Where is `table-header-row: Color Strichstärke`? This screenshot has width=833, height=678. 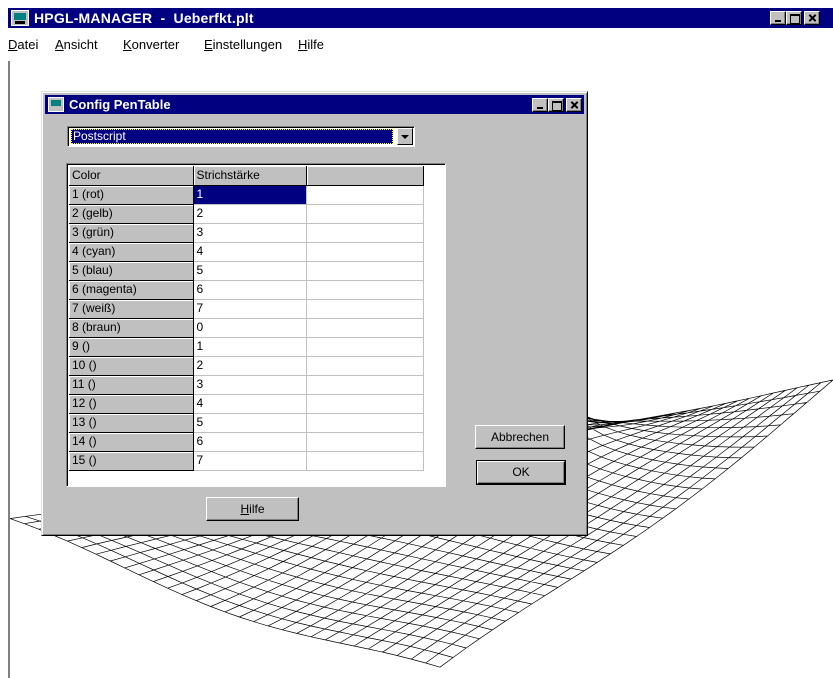 table-header-row: Color Strichstärke is located at coordinates (246, 176).